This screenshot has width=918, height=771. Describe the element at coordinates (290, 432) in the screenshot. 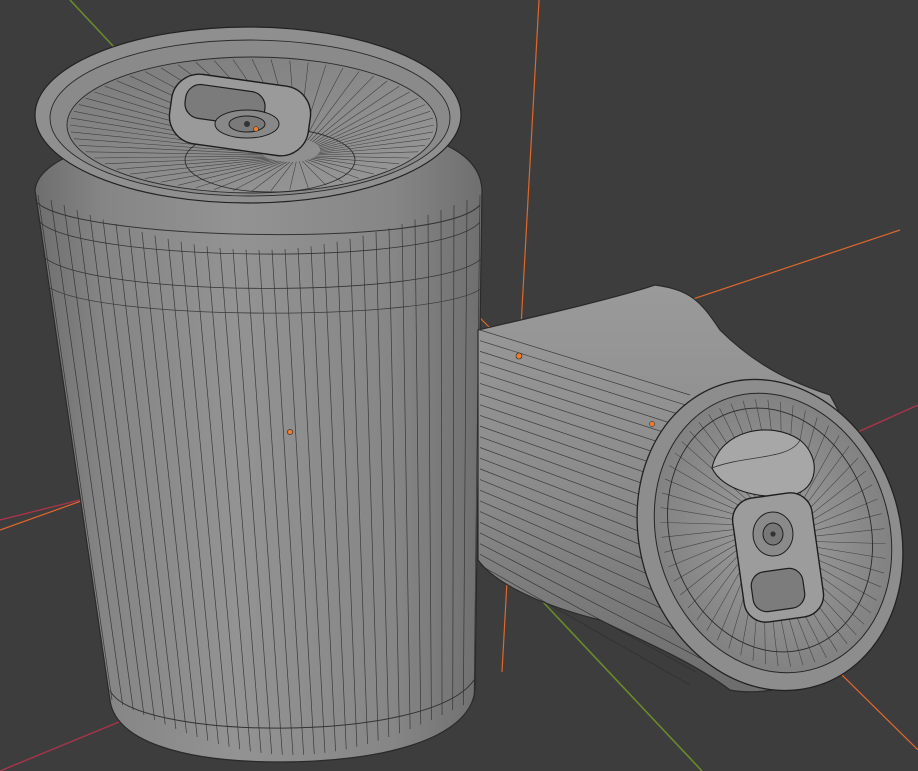

I see `object-origin-dot` at that location.